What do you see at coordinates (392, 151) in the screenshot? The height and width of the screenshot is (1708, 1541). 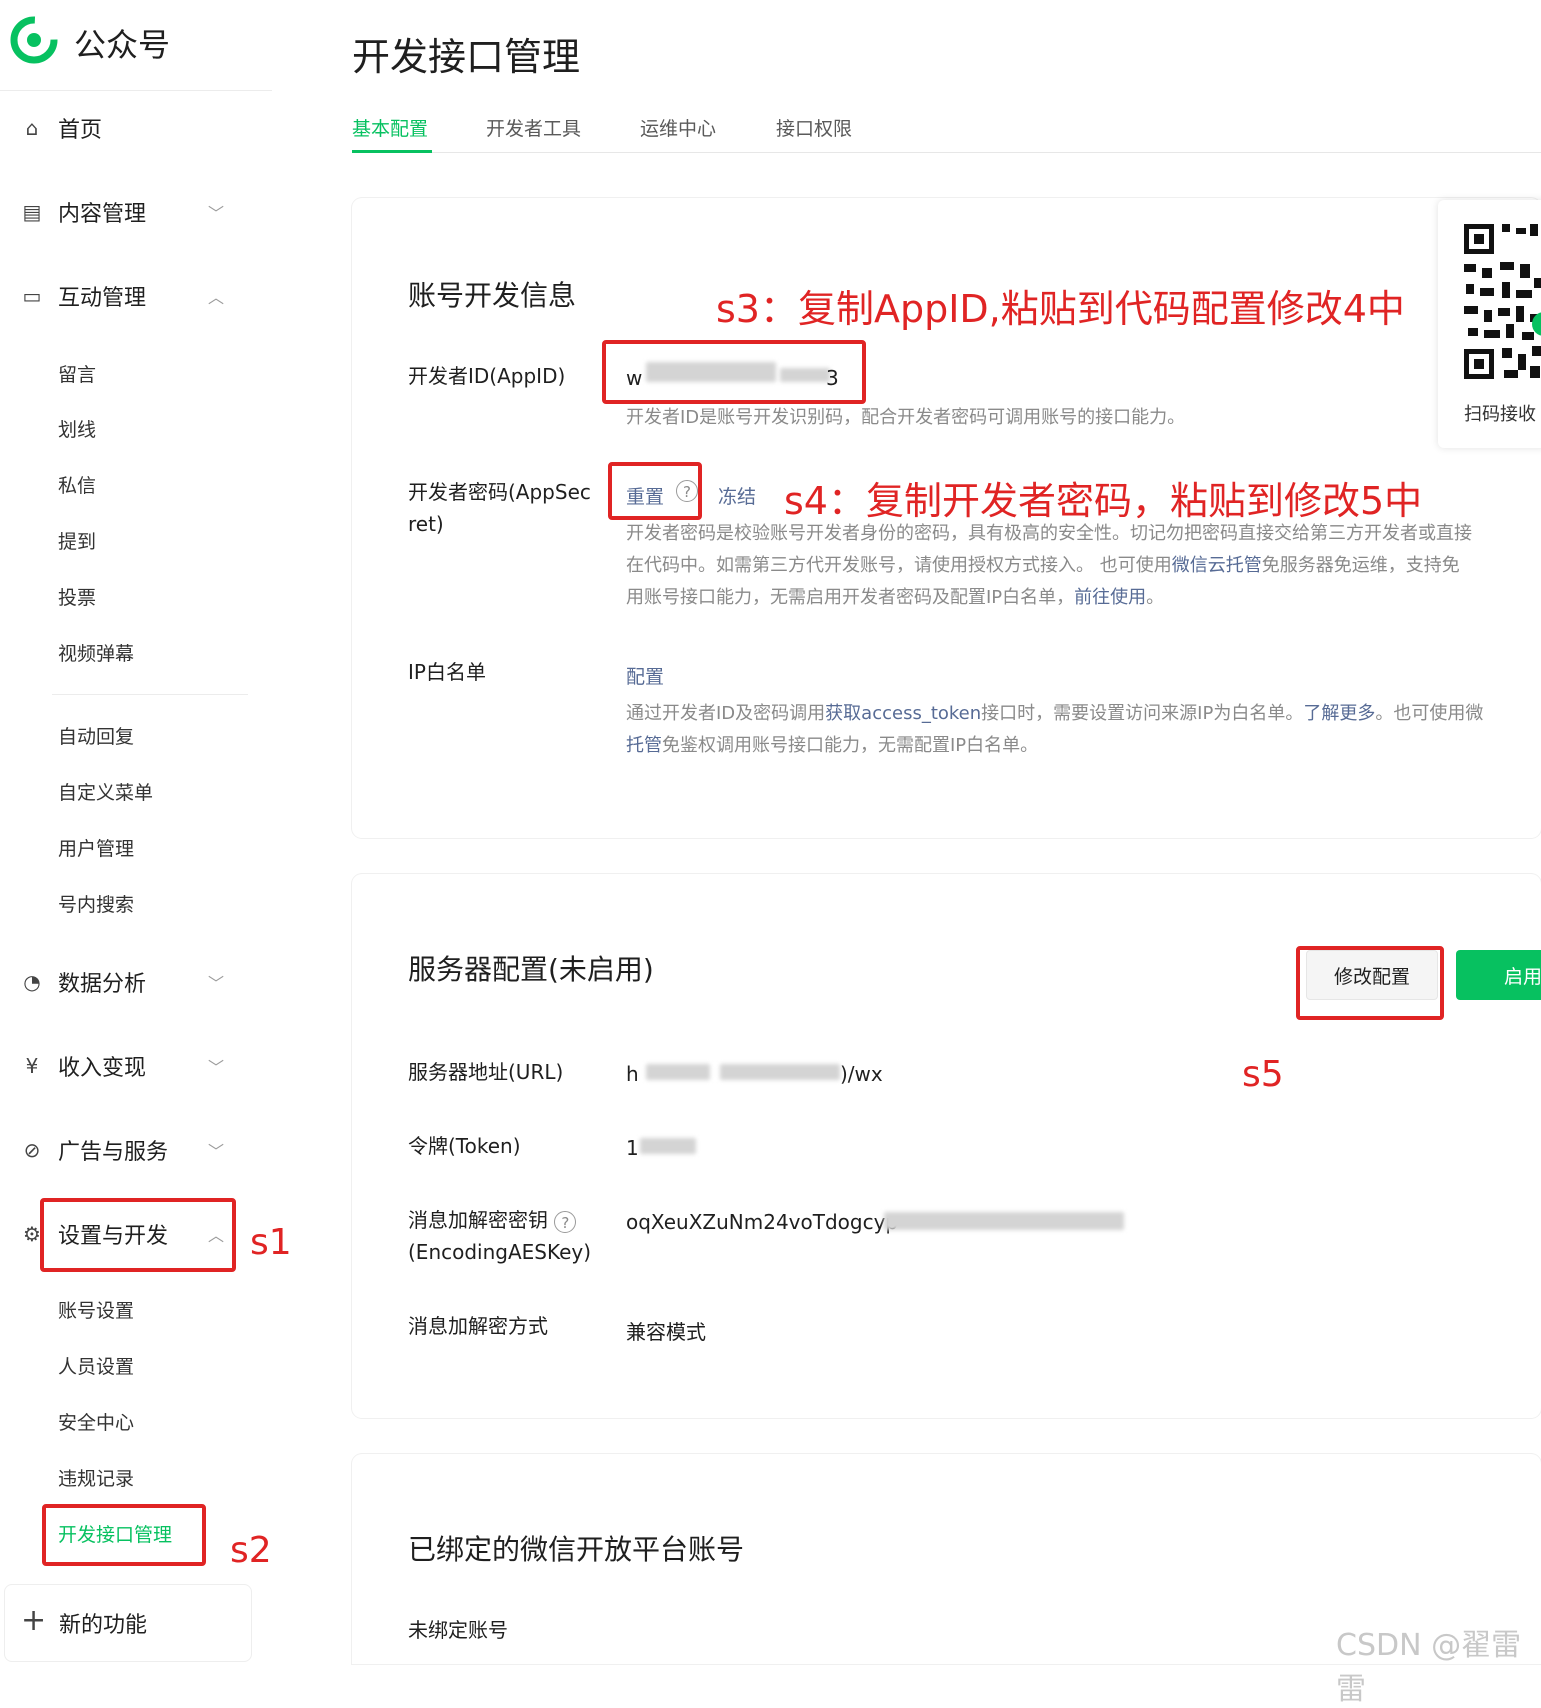 I see `tab-active-indicator` at bounding box center [392, 151].